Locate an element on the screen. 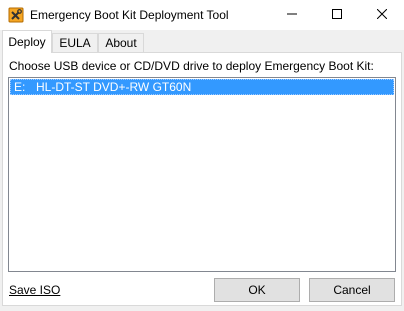 Image resolution: width=404 pixels, height=311 pixels. maximize-button is located at coordinates (336, 15).